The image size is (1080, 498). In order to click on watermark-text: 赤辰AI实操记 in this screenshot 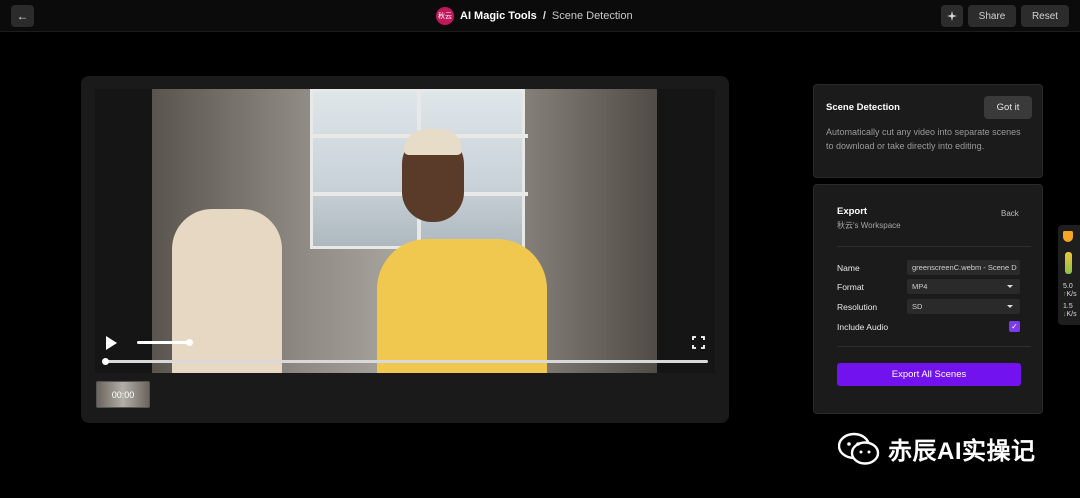, I will do `click(962, 451)`.